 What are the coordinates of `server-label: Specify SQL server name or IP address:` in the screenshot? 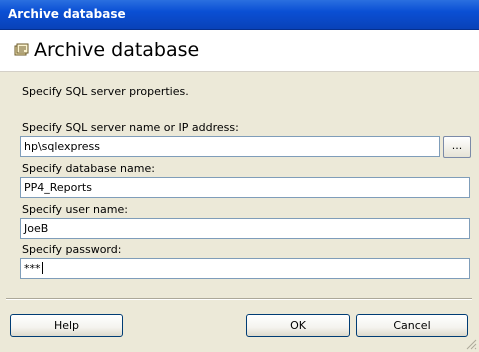 It's located at (130, 127).